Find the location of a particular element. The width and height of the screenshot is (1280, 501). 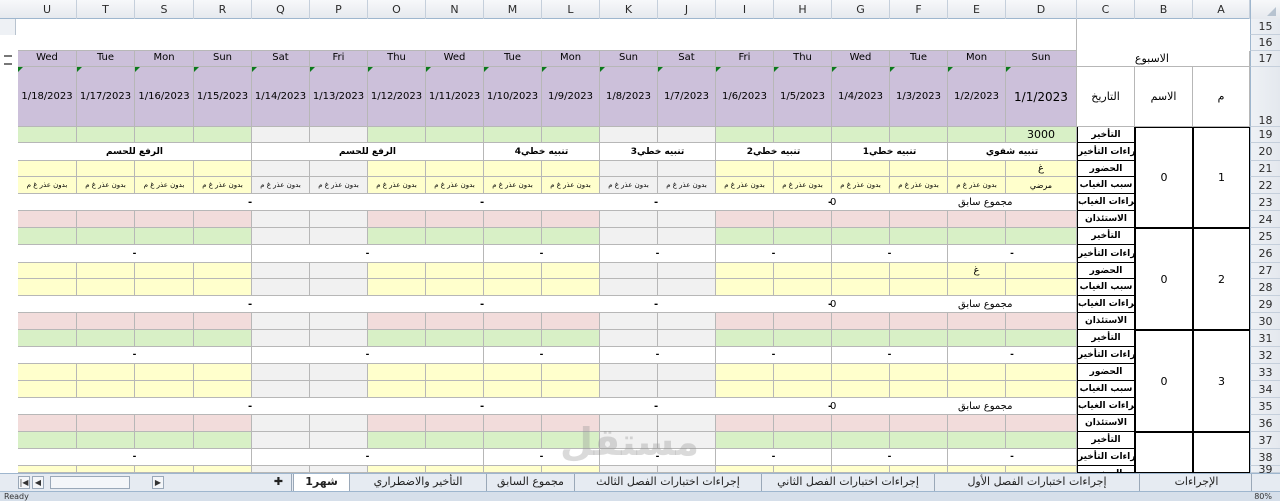

column-header-F: F is located at coordinates (919, 9).